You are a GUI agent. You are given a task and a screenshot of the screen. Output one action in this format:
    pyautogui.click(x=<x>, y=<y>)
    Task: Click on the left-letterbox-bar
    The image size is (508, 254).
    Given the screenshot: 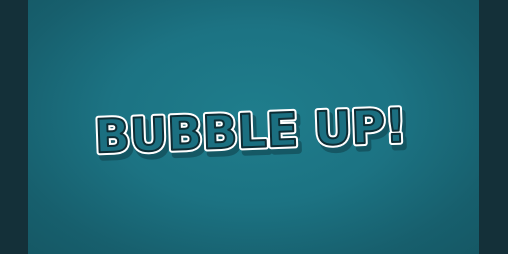 What is the action you would take?
    pyautogui.click(x=14, y=127)
    